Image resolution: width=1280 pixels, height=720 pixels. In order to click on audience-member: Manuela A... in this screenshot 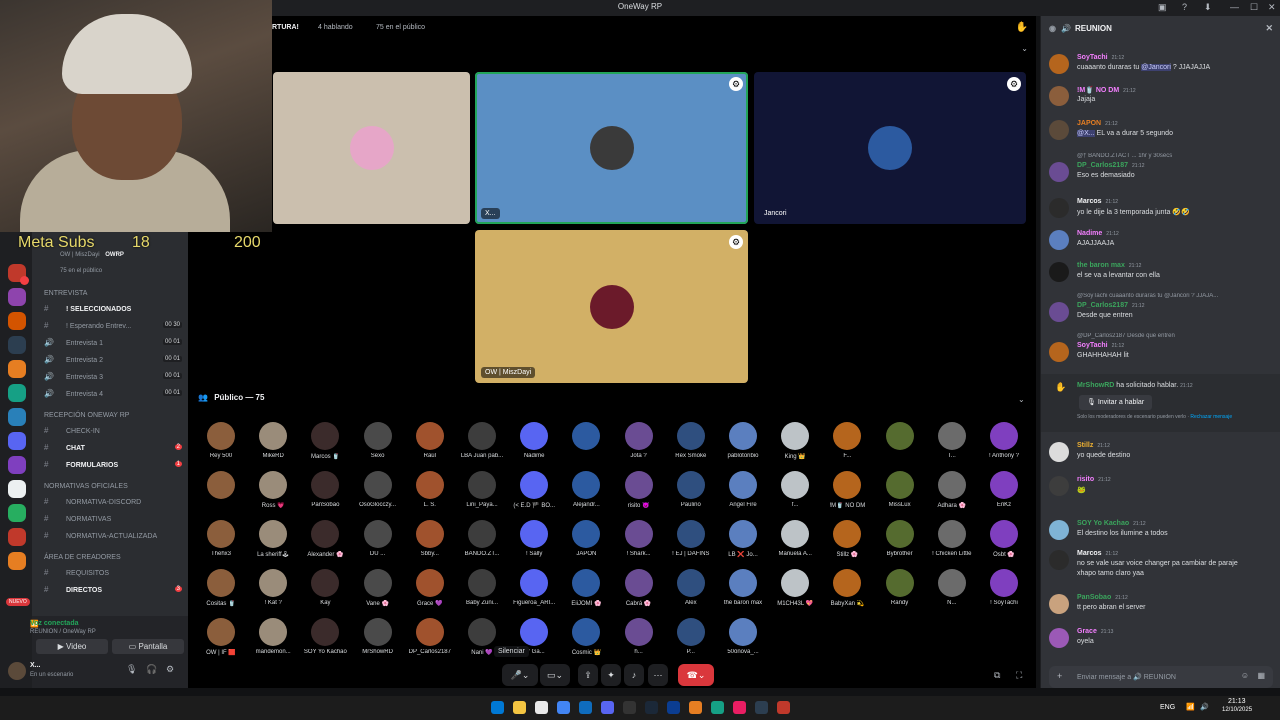, I will do `click(795, 538)`.